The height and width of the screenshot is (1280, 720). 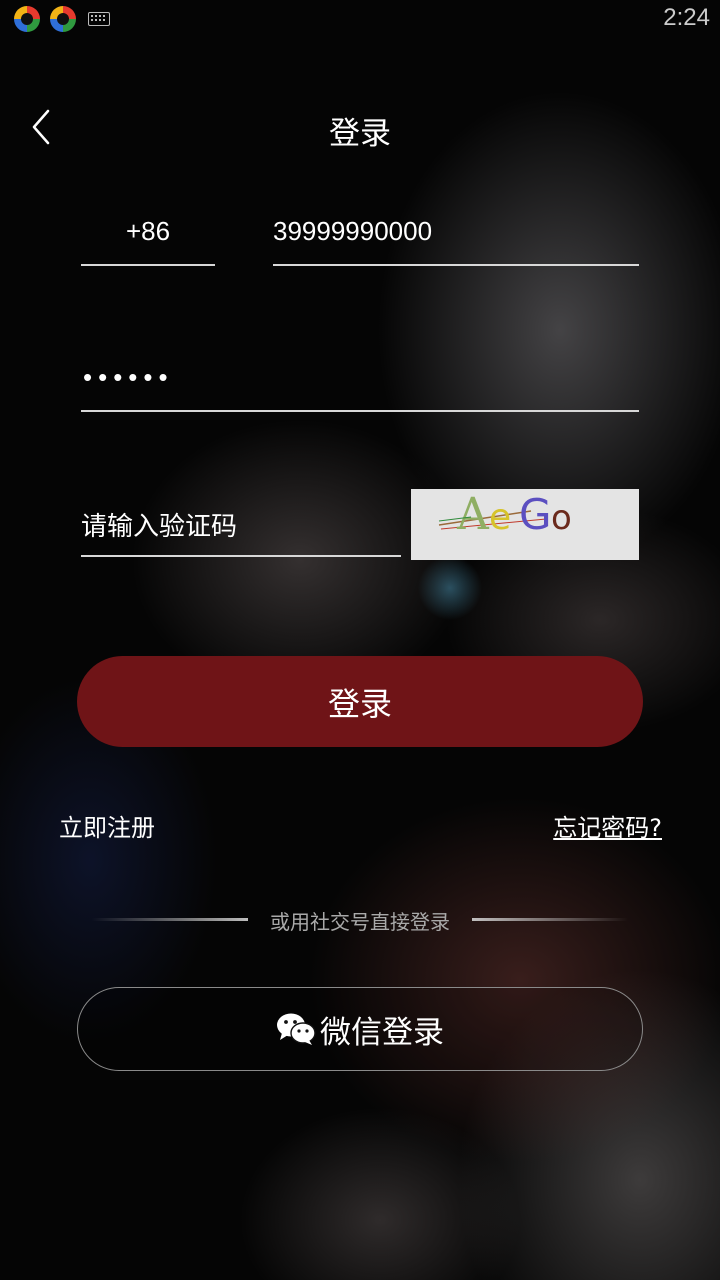 What do you see at coordinates (360, 922) in the screenshot?
I see `social-login-label: 或用社交号直接登录` at bounding box center [360, 922].